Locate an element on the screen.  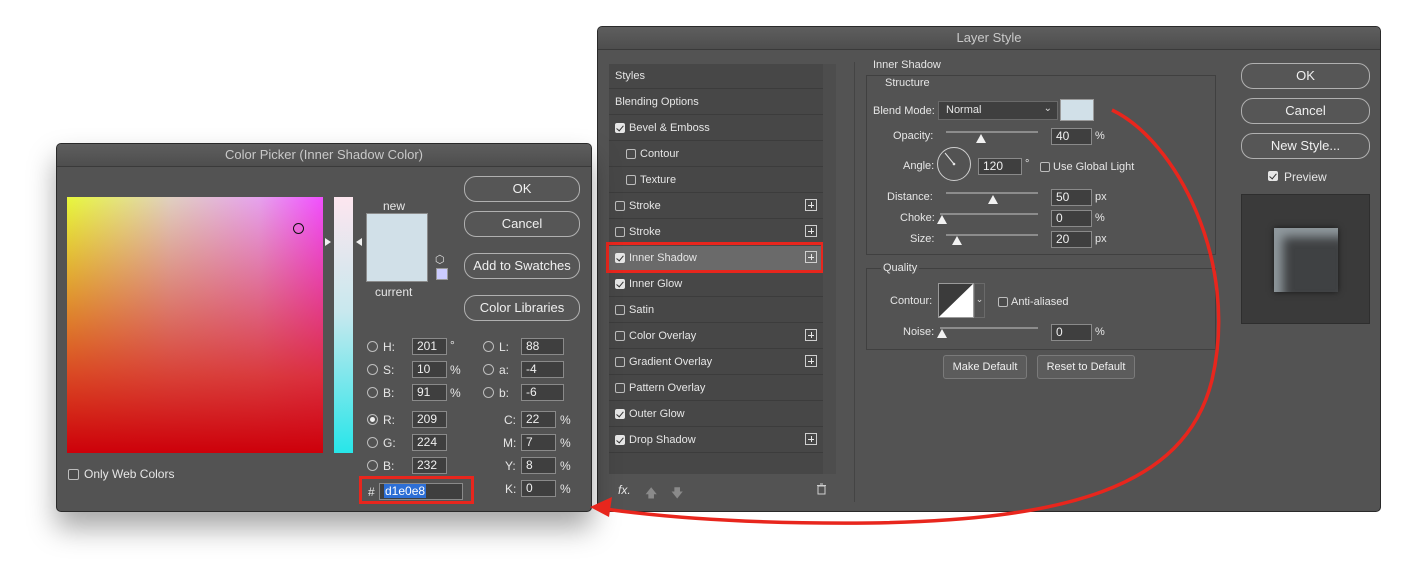
s-field: 10 is located at coordinates (429, 369).